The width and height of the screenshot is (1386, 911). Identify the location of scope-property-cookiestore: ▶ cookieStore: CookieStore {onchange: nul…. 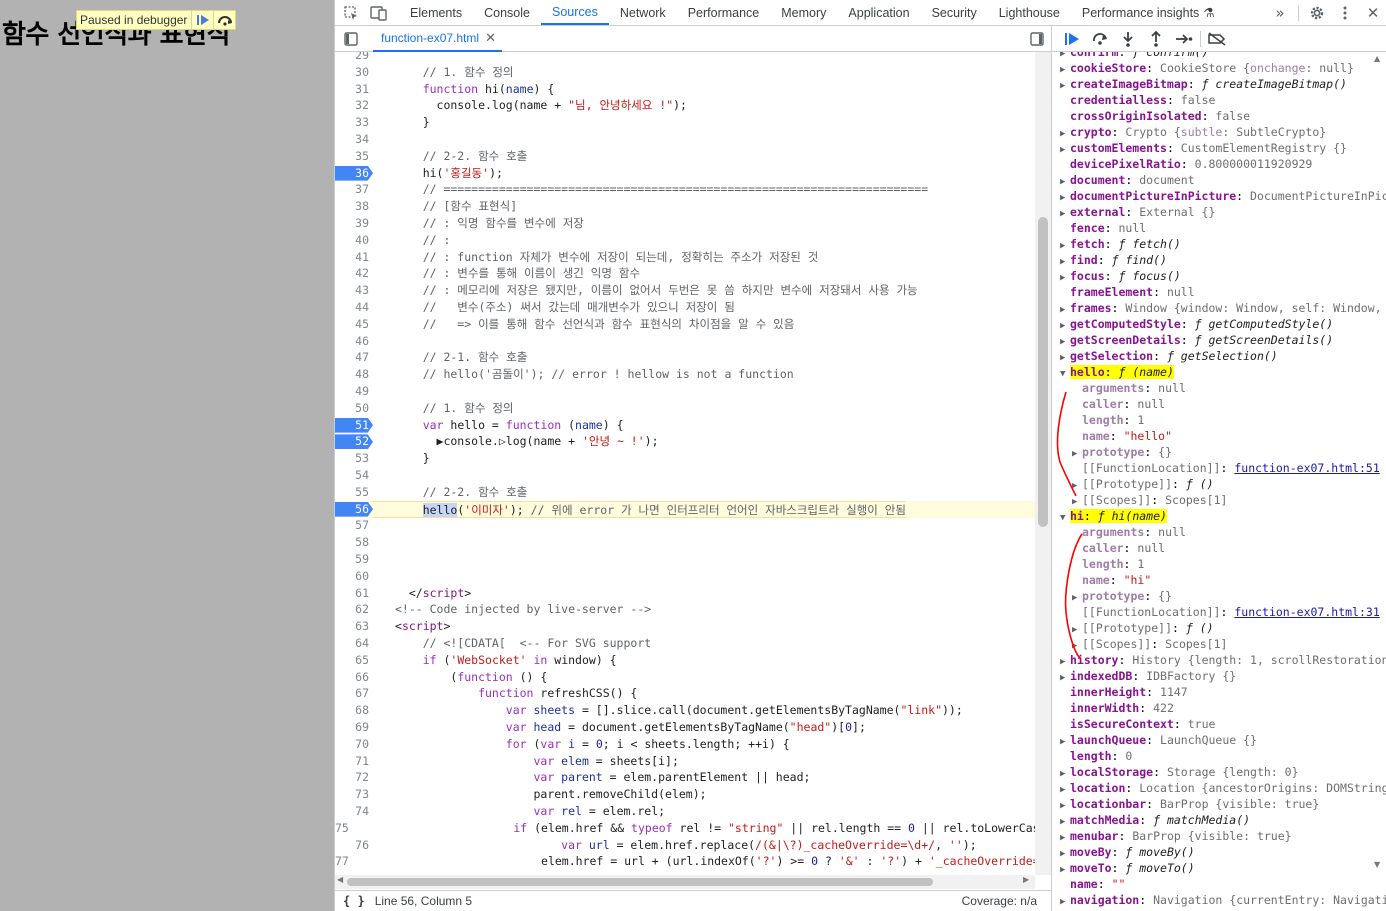
(1207, 68).